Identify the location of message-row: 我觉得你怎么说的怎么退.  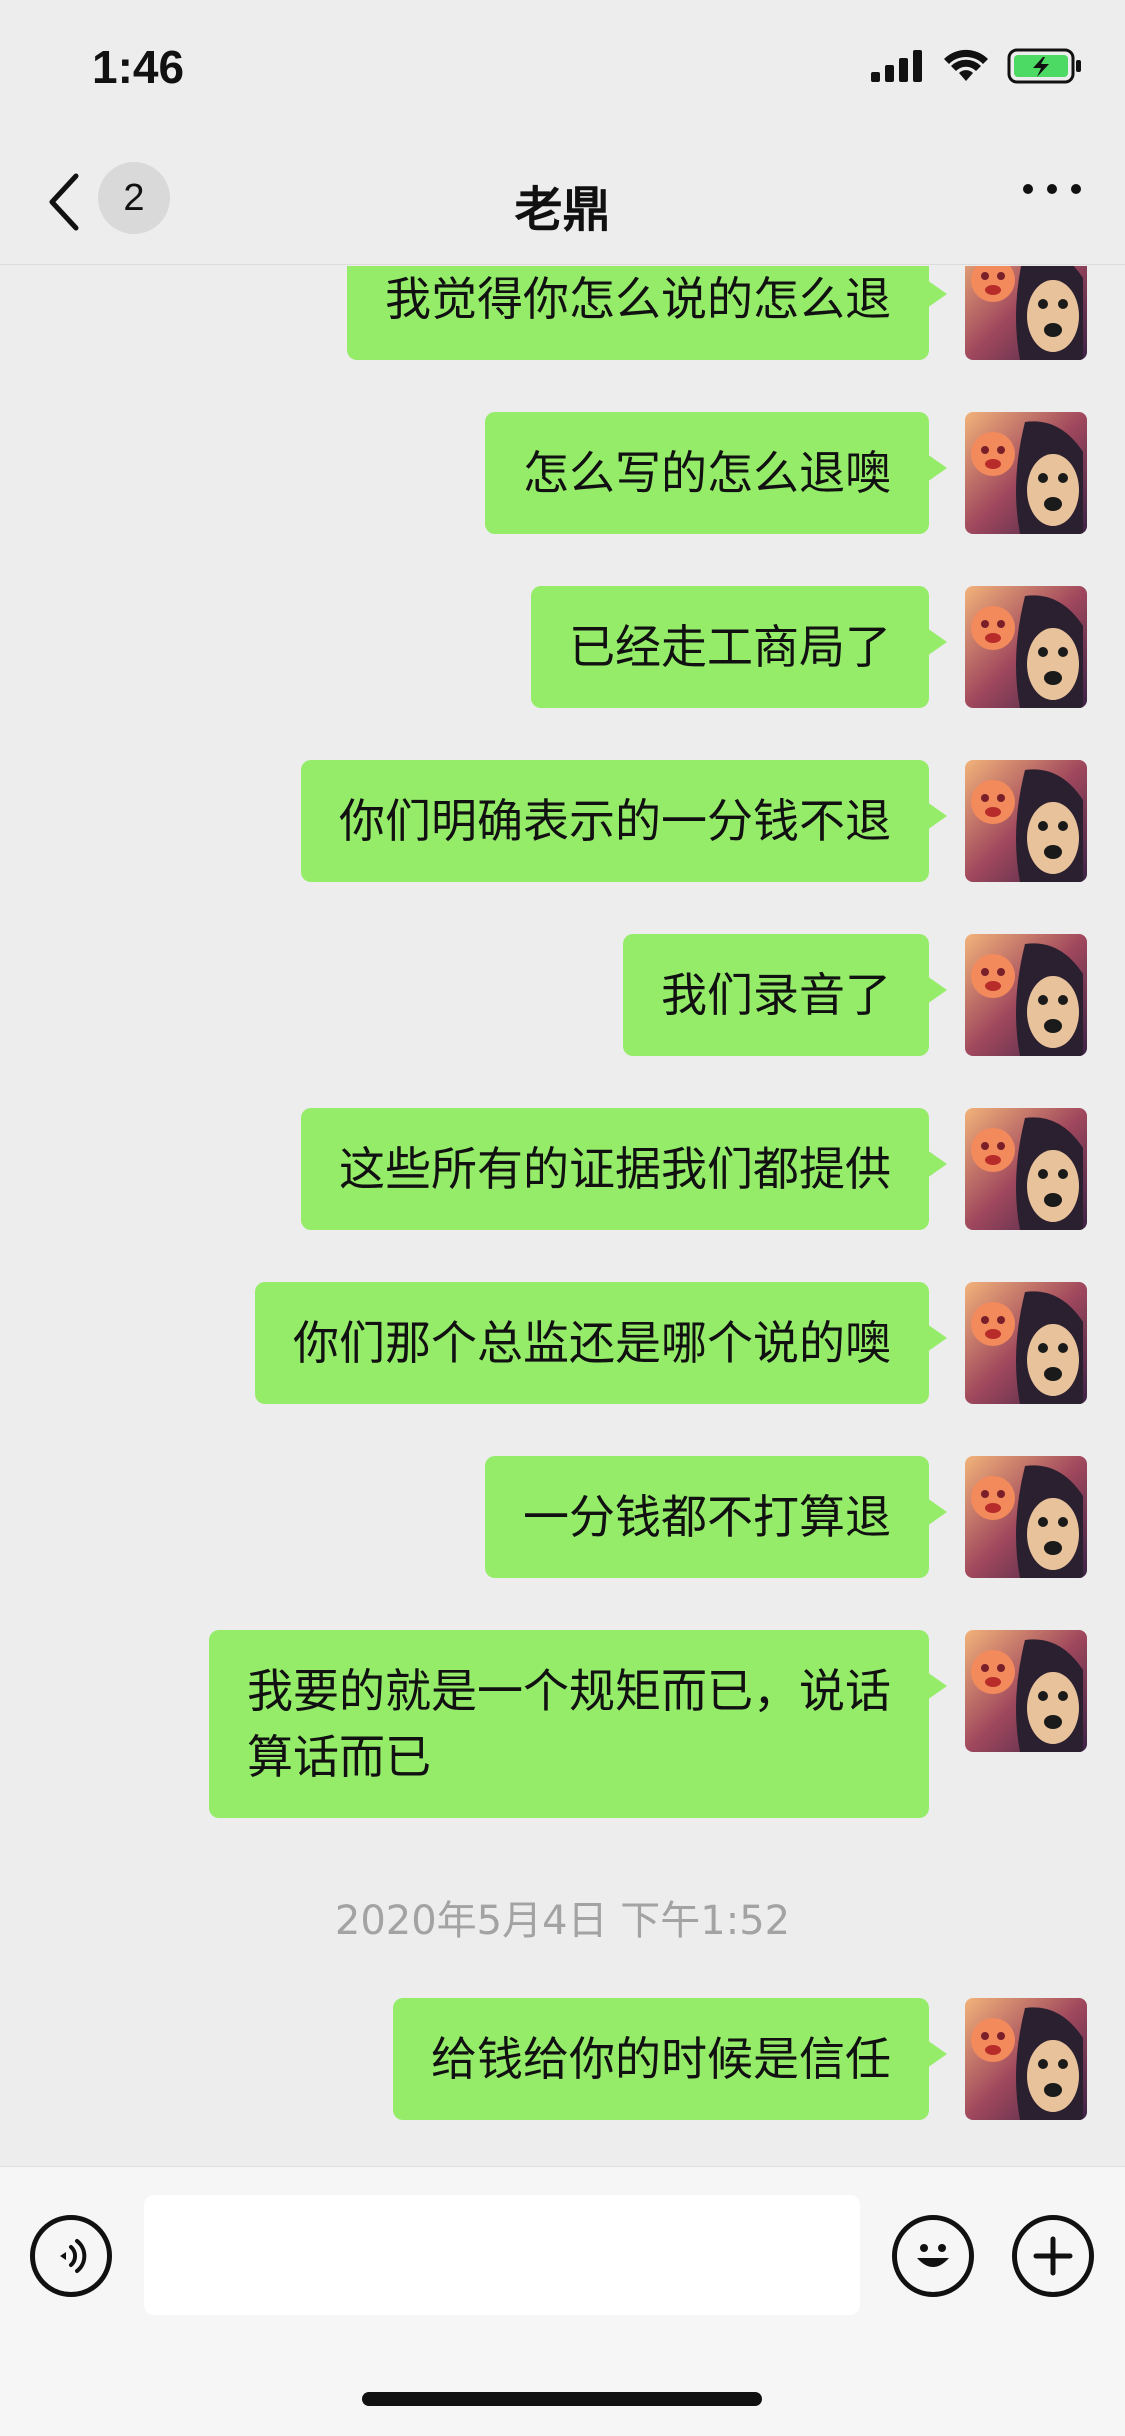
(717, 313).